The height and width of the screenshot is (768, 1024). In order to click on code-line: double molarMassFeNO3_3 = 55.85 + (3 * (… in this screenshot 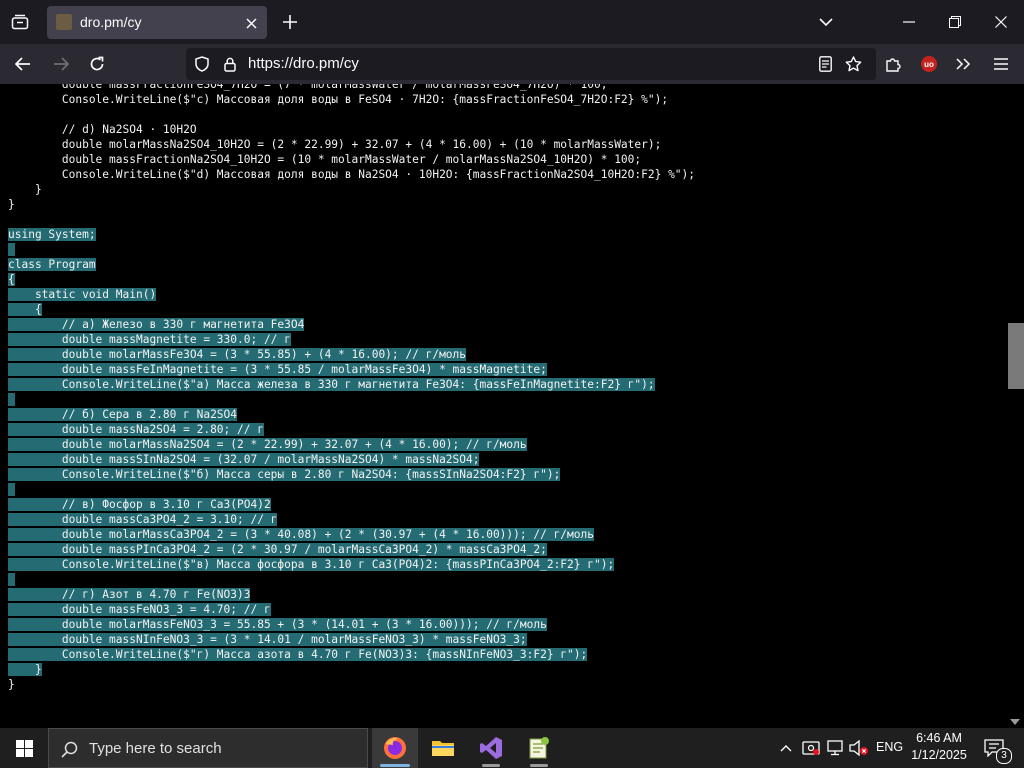, I will do `click(351, 624)`.